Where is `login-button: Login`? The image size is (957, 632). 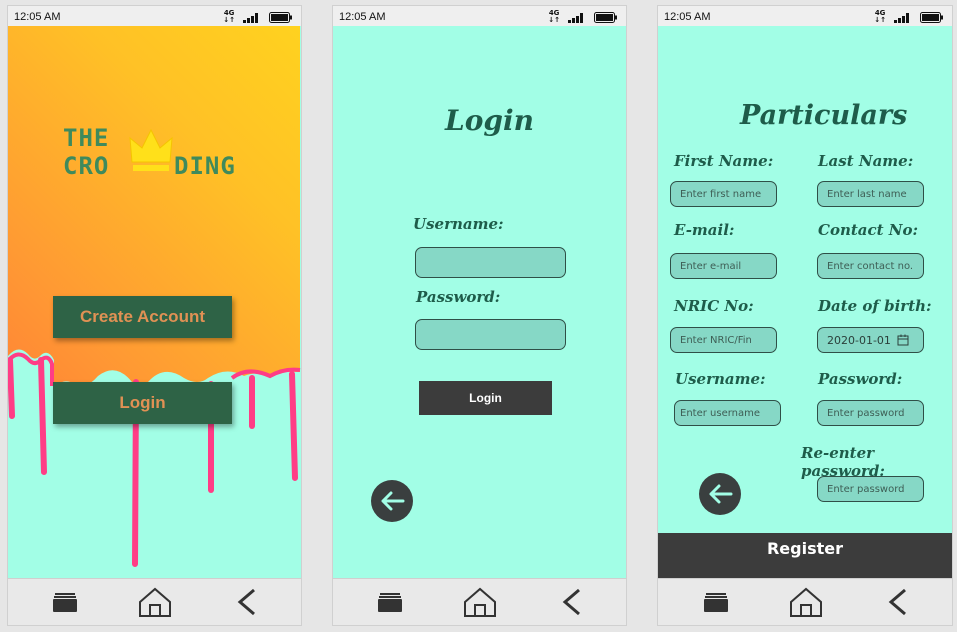
login-button: Login is located at coordinates (142, 403).